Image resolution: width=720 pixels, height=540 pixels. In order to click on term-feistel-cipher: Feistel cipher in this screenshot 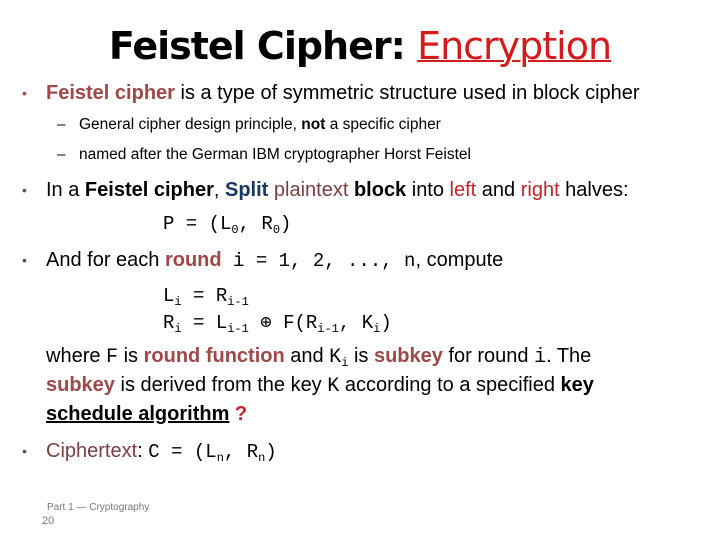, I will do `click(110, 93)`.